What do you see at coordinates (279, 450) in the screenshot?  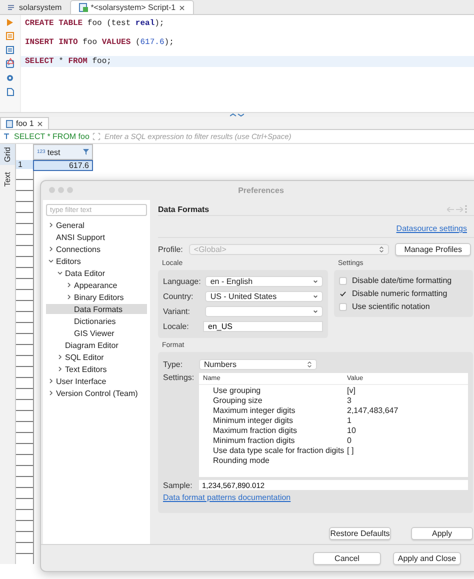 I see `table-cell-text: Use data type scale for fraction digits` at bounding box center [279, 450].